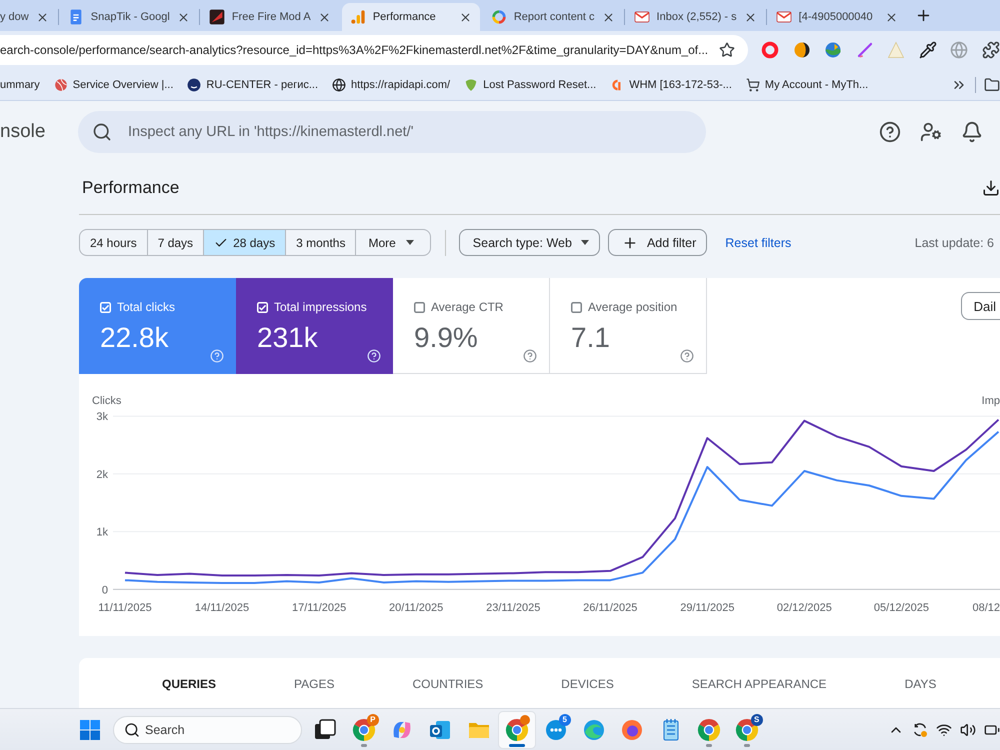 This screenshot has height=750, width=1000. I want to click on bell-icon, so click(972, 131).